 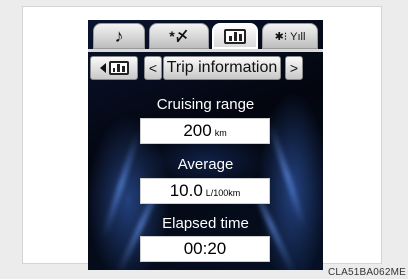 I want to click on music-note-icon: ♪, so click(x=119, y=35).